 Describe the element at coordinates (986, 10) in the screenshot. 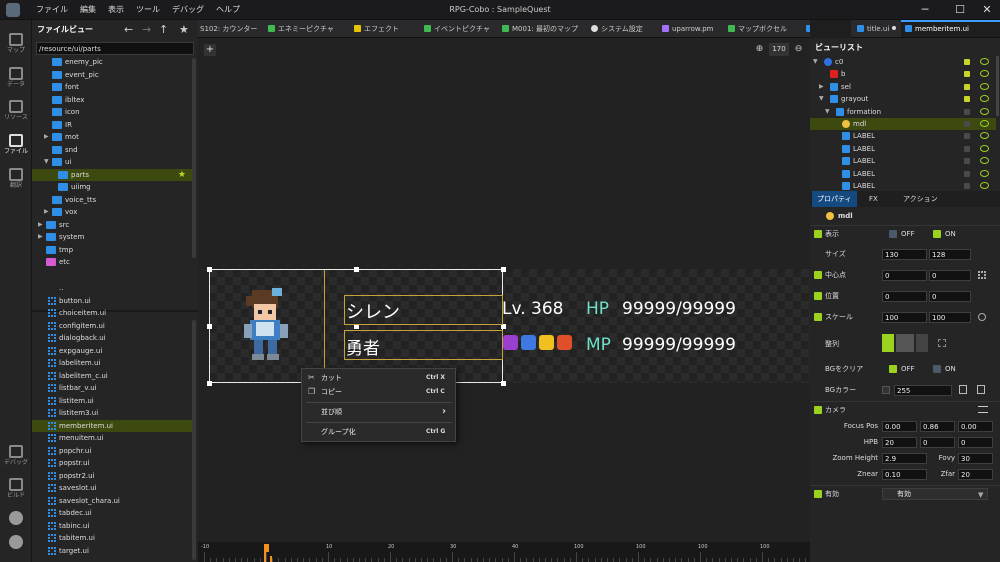

I see `close-button: ✕` at that location.